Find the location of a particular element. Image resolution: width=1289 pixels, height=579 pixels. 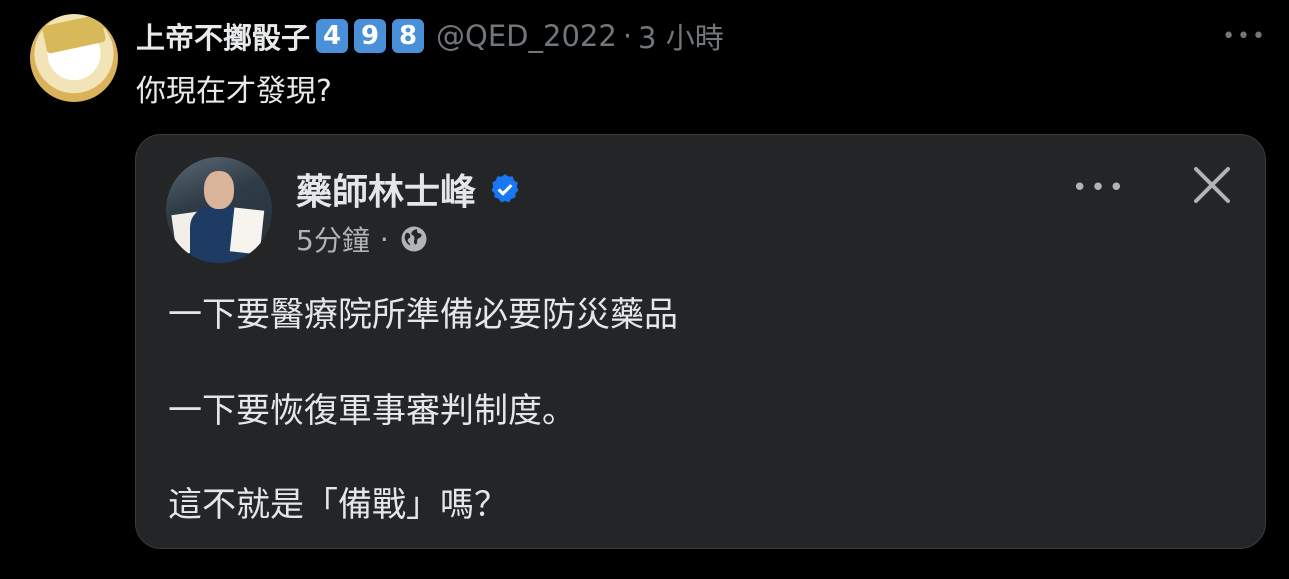

badge-4: 4 is located at coordinates (332, 36).